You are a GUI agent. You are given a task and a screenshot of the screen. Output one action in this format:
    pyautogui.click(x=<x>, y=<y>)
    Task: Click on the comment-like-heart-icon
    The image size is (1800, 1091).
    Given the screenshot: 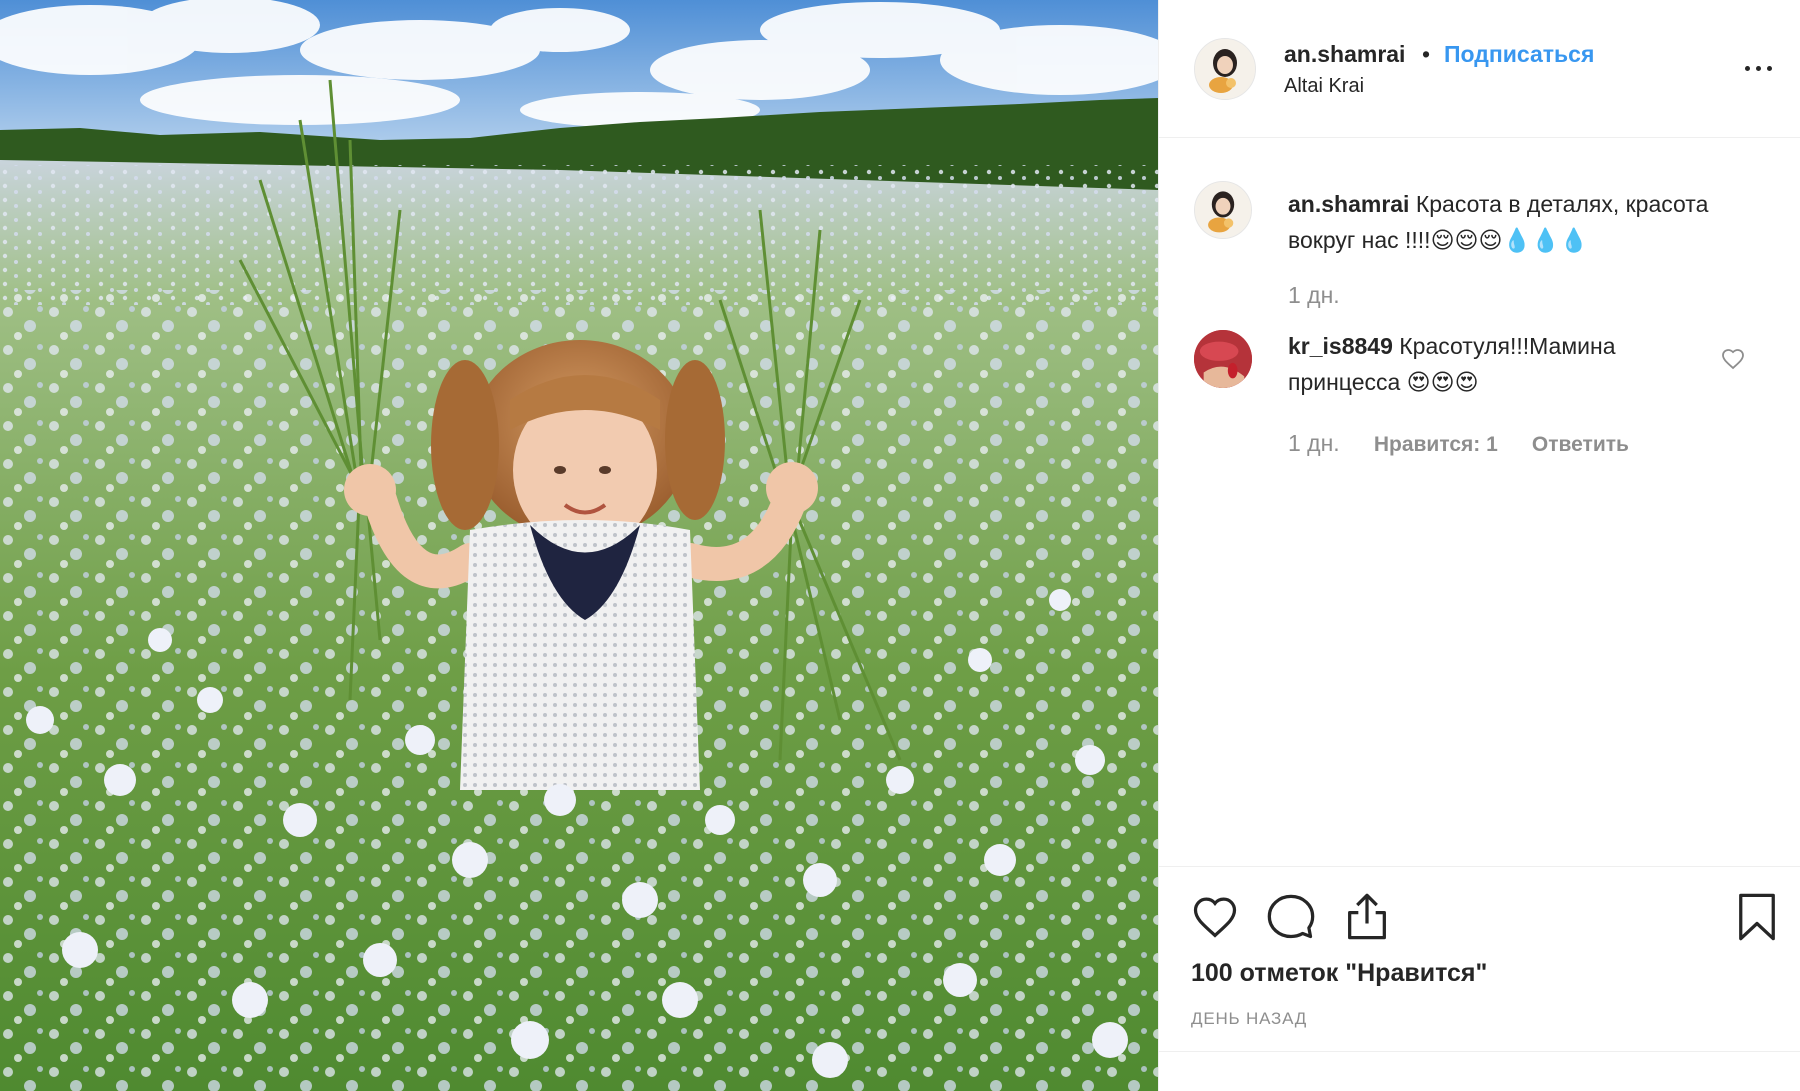 What is the action you would take?
    pyautogui.click(x=1733, y=359)
    